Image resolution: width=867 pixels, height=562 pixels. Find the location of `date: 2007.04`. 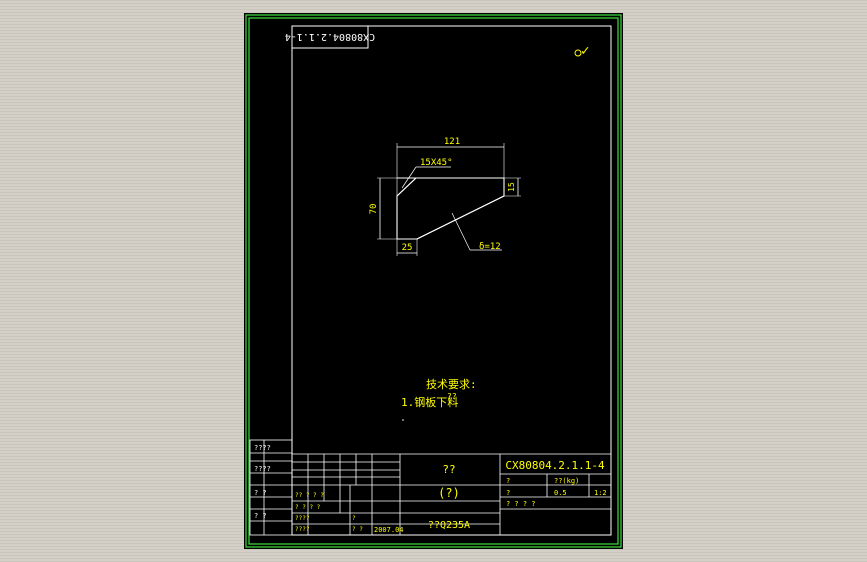

date: 2007.04 is located at coordinates (389, 530).